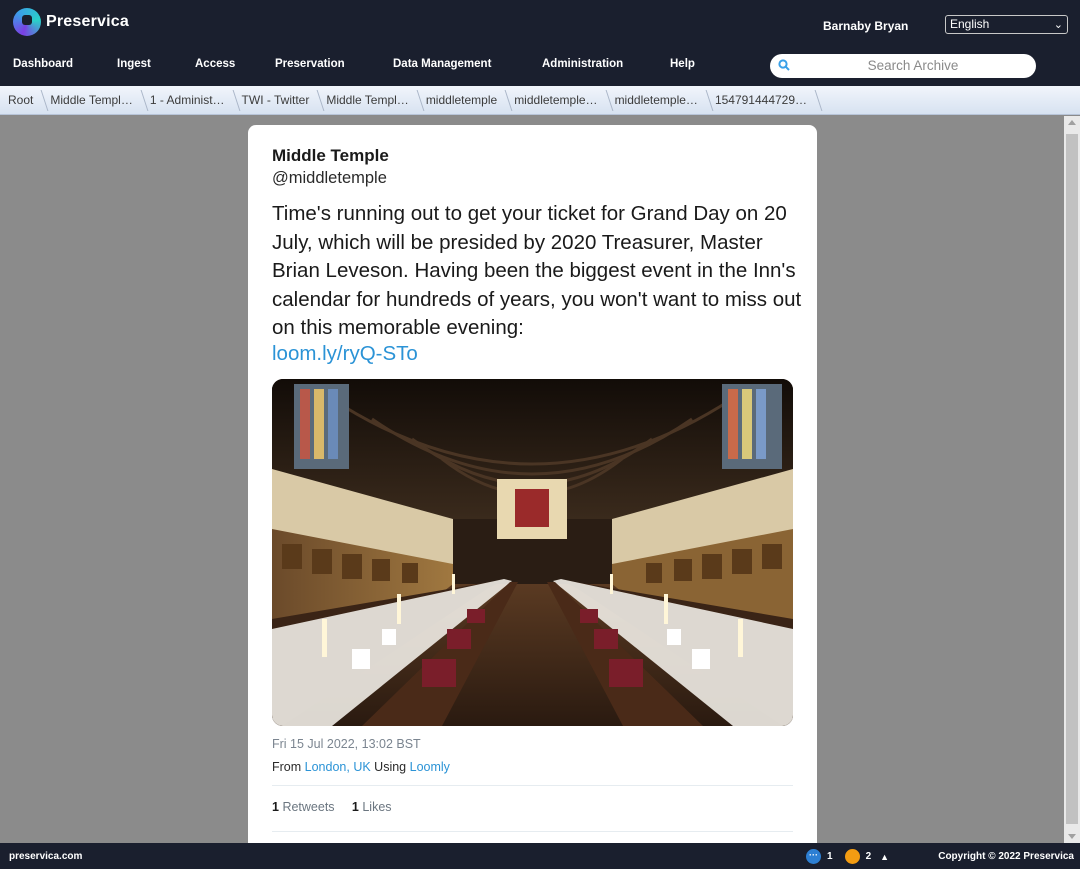 This screenshot has height=869, width=1080. Describe the element at coordinates (43, 64) in the screenshot. I see `nav-dashboard: Dashboard` at that location.